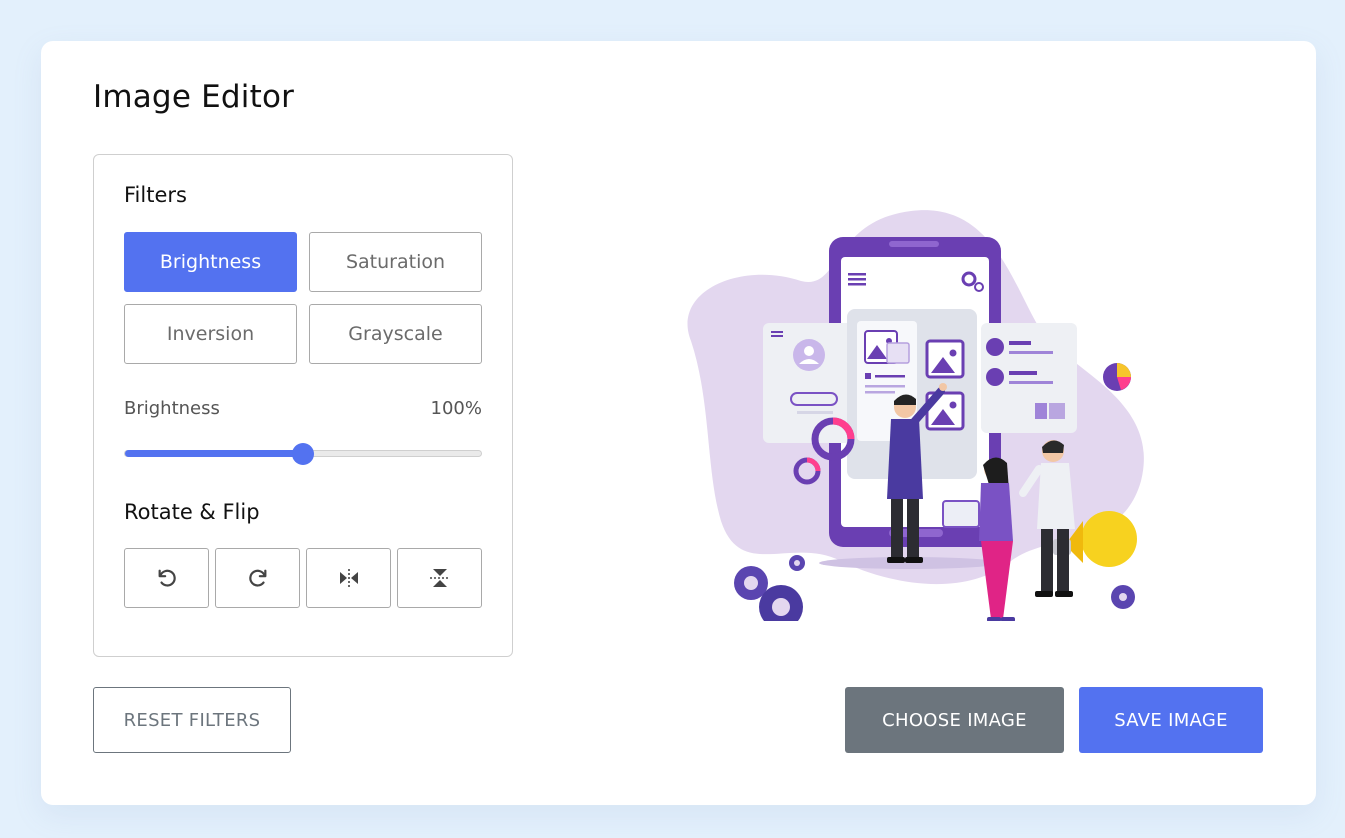 Image resolution: width=1345 pixels, height=838 pixels. What do you see at coordinates (214, 453) in the screenshot?
I see `slider-fill` at bounding box center [214, 453].